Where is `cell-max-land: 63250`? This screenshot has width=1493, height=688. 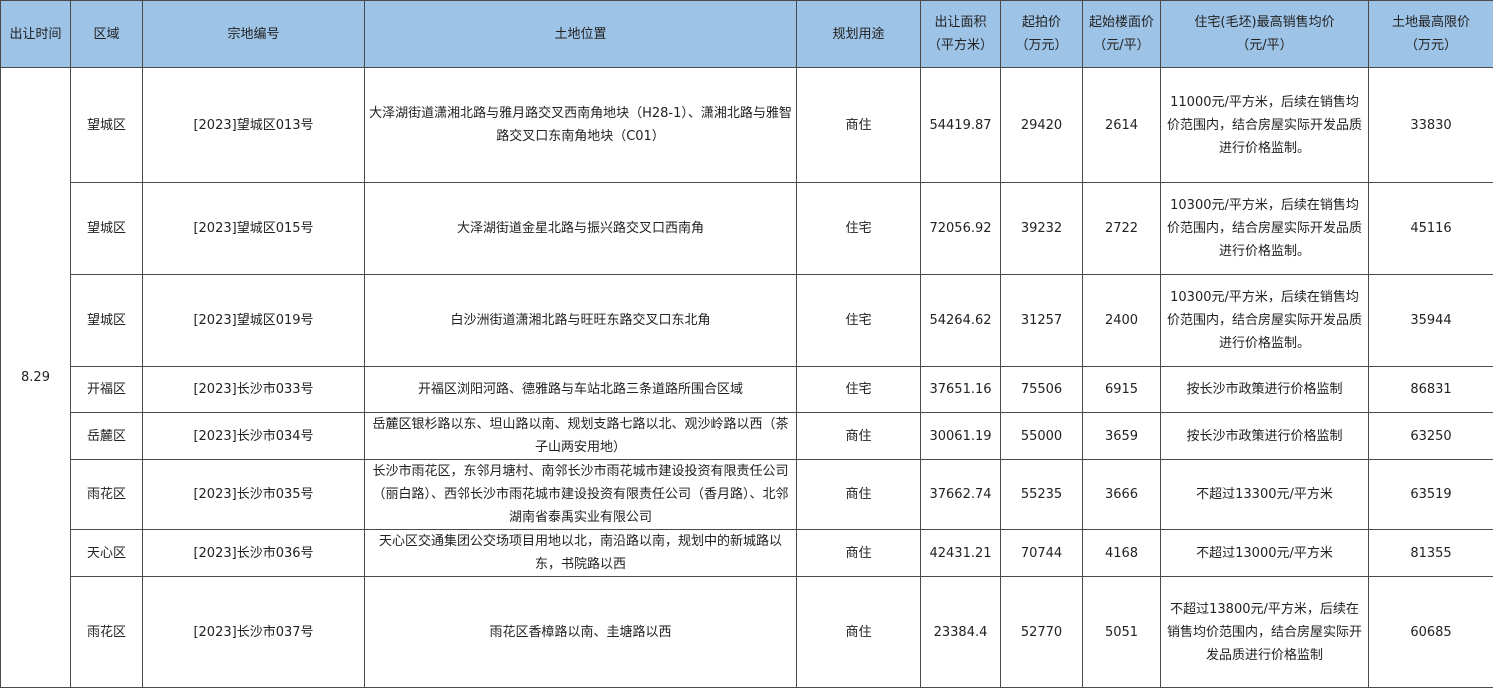 cell-max-land: 63250 is located at coordinates (1431, 436).